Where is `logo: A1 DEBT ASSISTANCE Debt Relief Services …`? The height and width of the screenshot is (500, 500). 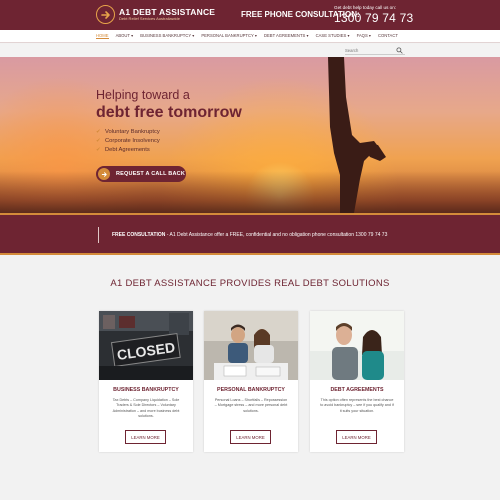
logo: A1 DEBT ASSISTANCE Debt Relief Services … is located at coordinates (155, 14).